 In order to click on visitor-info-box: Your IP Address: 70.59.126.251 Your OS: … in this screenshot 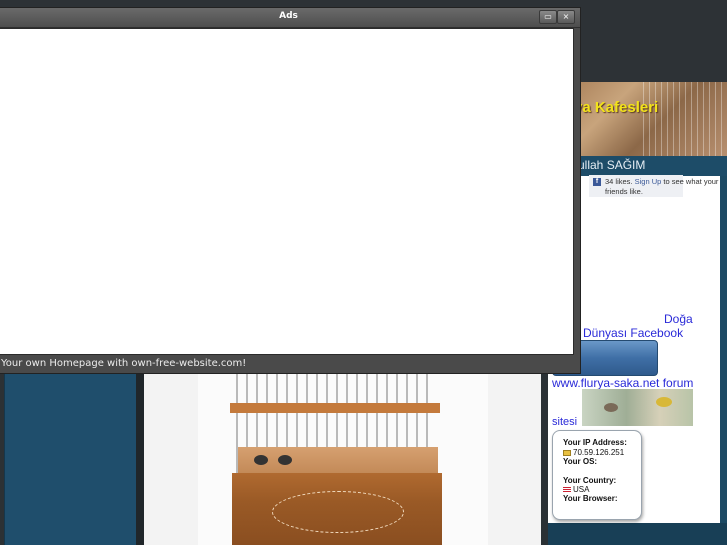, I will do `click(597, 475)`.